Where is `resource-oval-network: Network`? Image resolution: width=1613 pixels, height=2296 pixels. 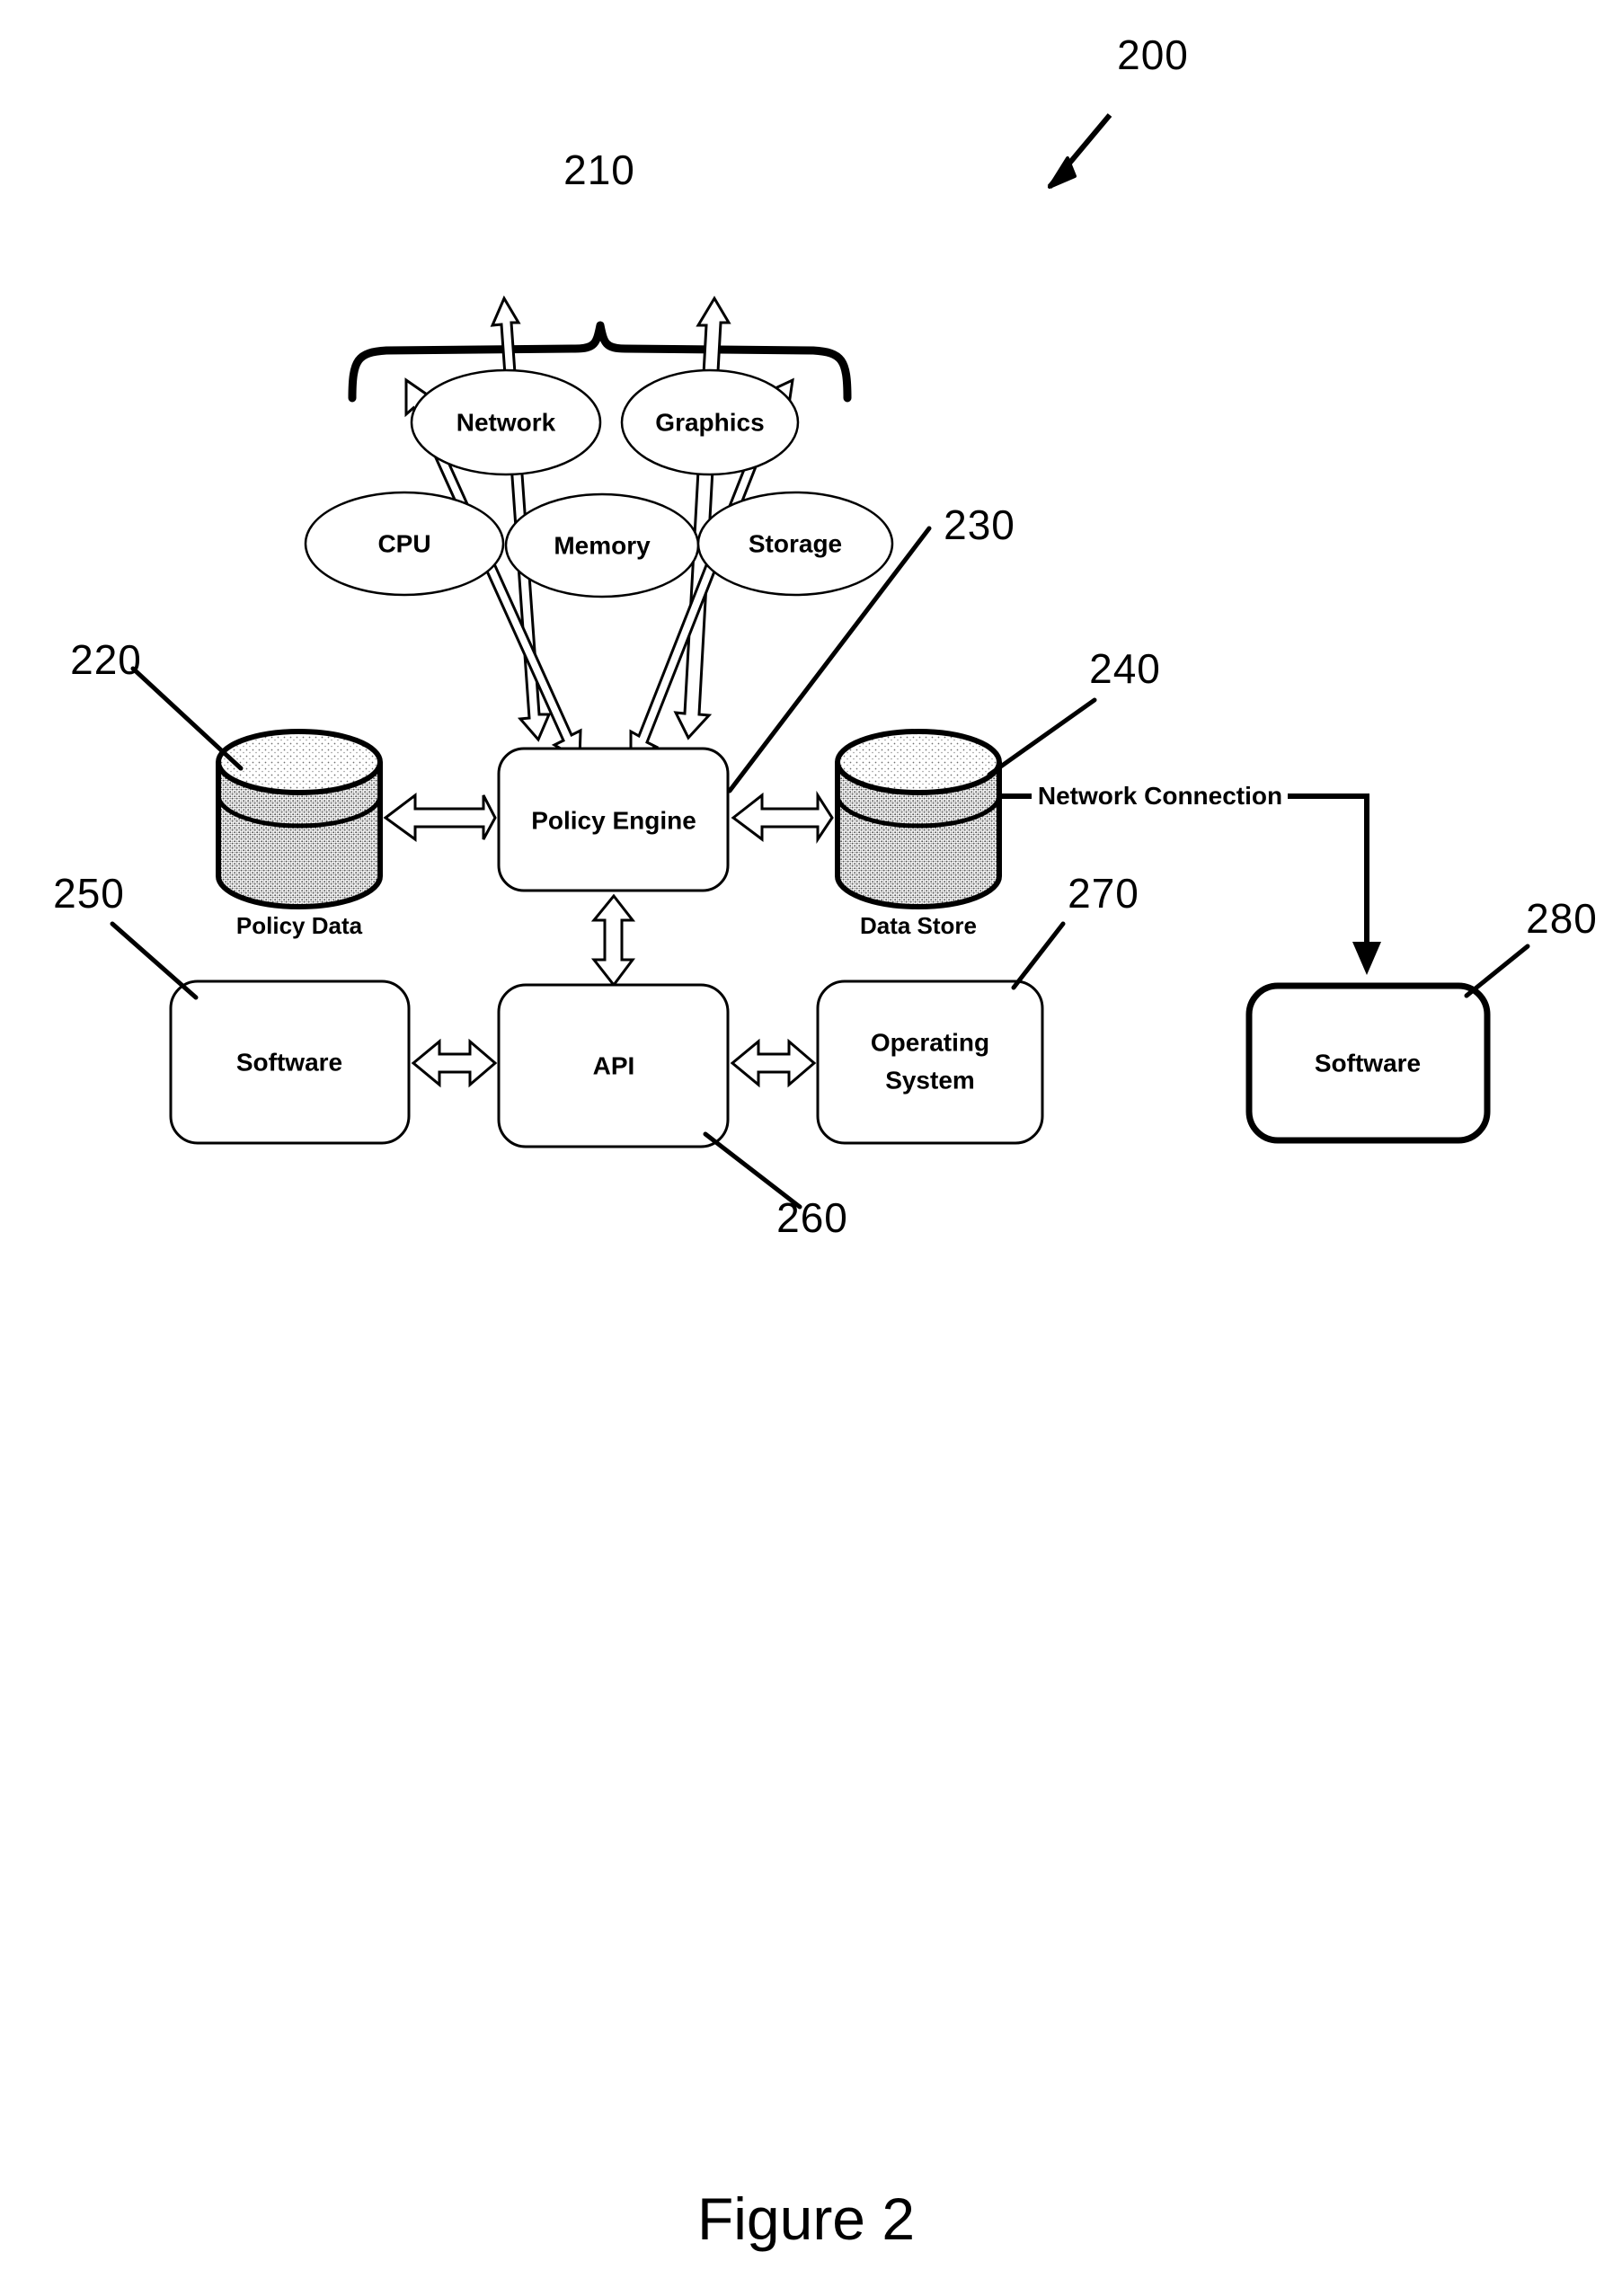 resource-oval-network: Network is located at coordinates (506, 422).